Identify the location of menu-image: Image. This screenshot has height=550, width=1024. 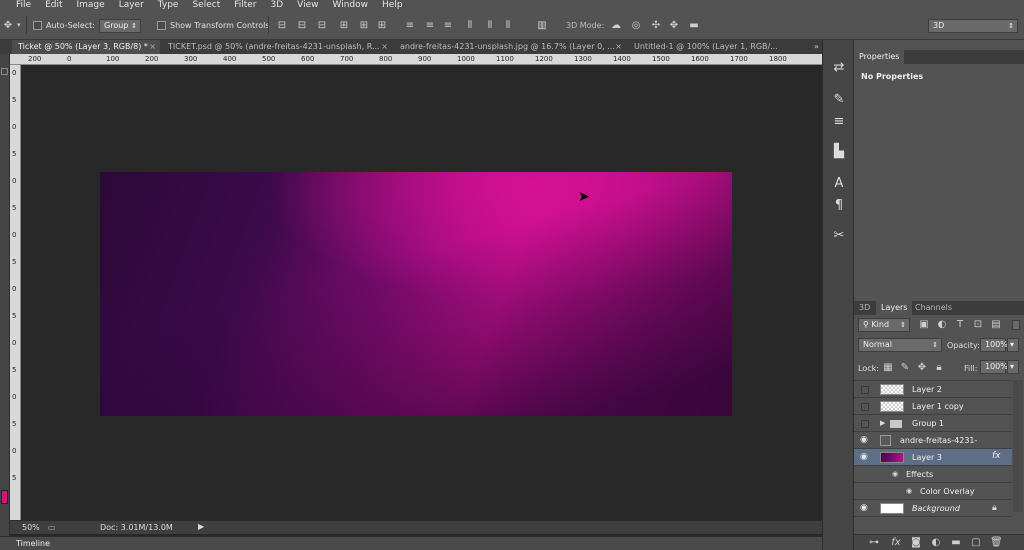
(91, 5).